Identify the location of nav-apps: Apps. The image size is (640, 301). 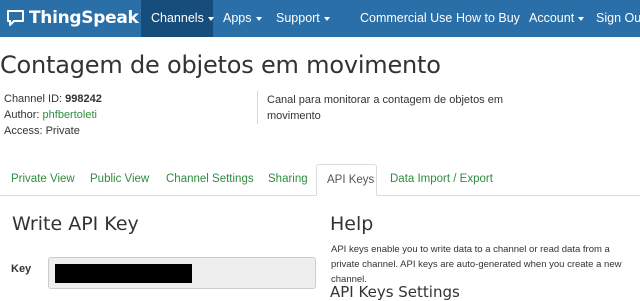
(242, 18).